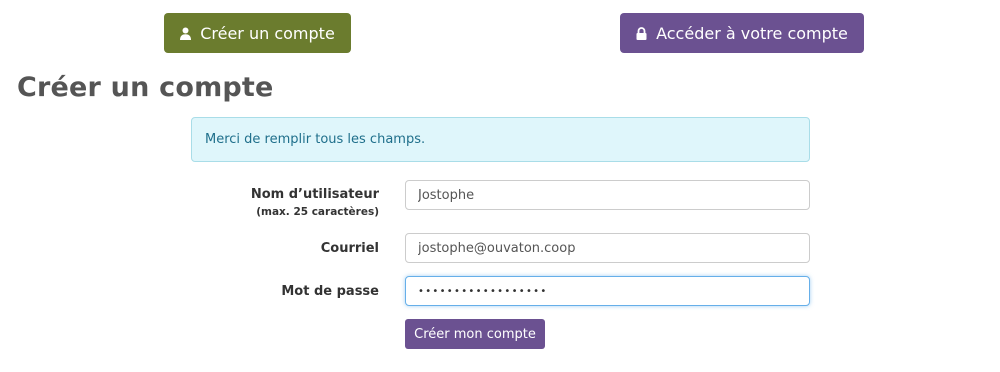 The width and height of the screenshot is (1000, 372). What do you see at coordinates (607, 248) in the screenshot?
I see `email-field` at bounding box center [607, 248].